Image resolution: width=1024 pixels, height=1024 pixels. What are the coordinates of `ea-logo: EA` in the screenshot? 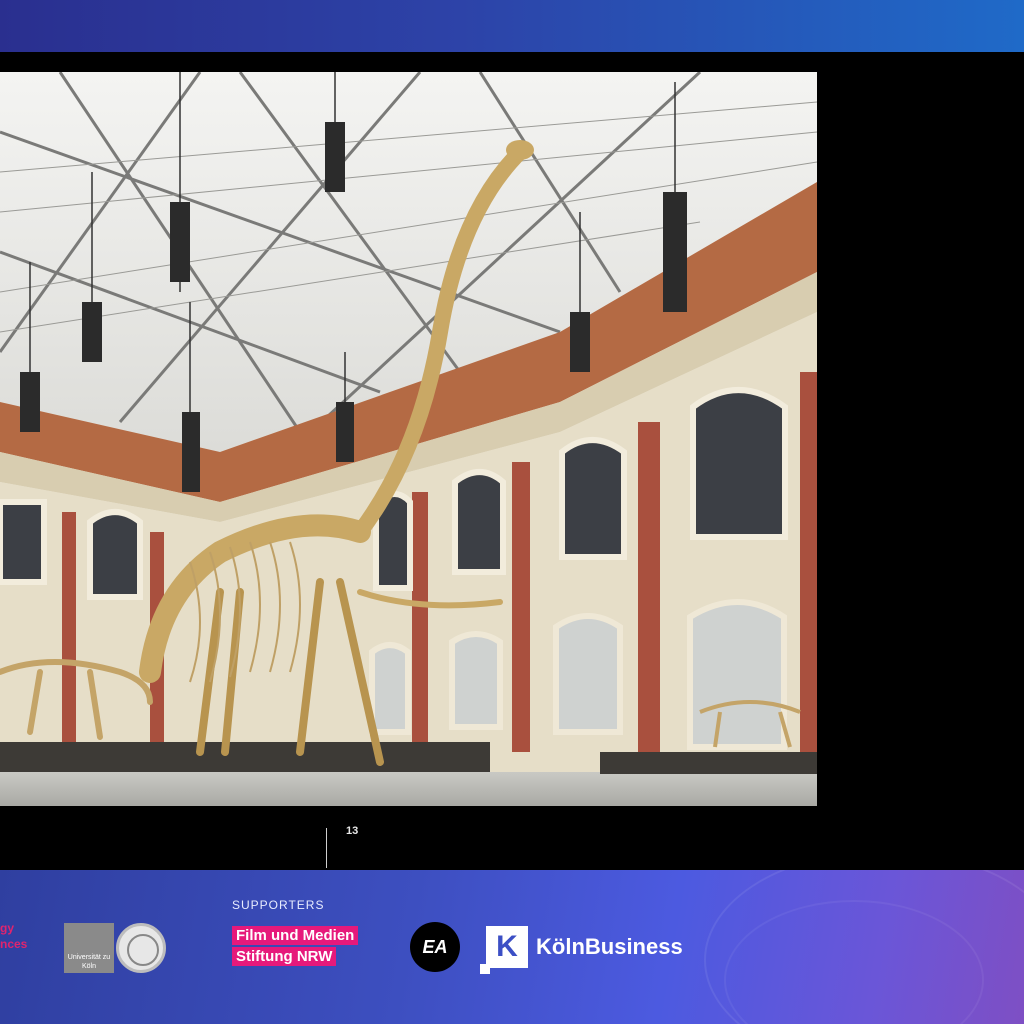 It's located at (435, 947).